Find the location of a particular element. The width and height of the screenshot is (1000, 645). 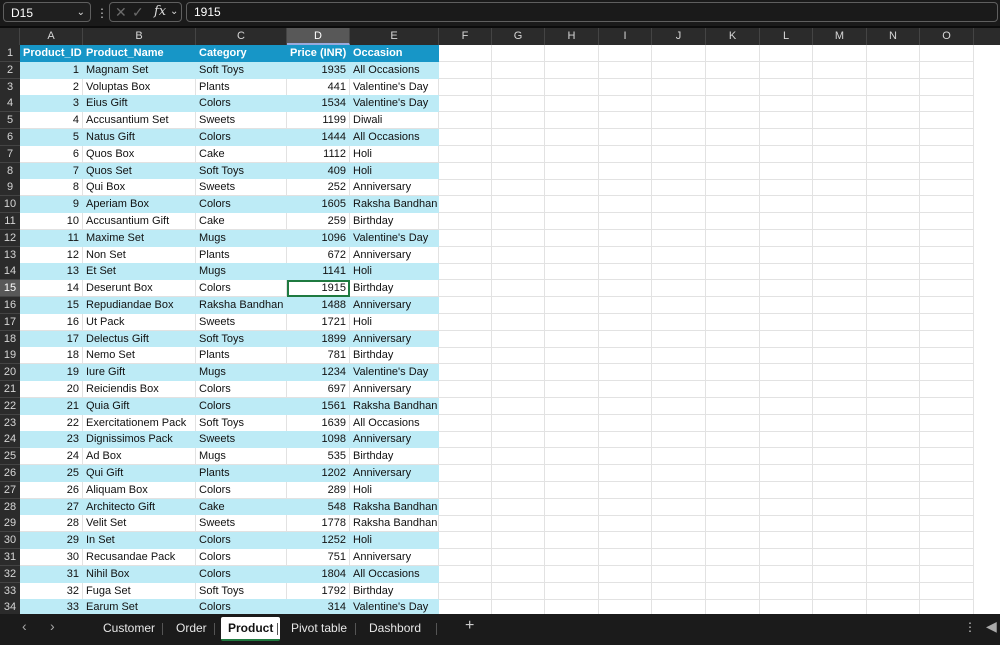

table-cell: Raksha Bandhan is located at coordinates (394, 507).